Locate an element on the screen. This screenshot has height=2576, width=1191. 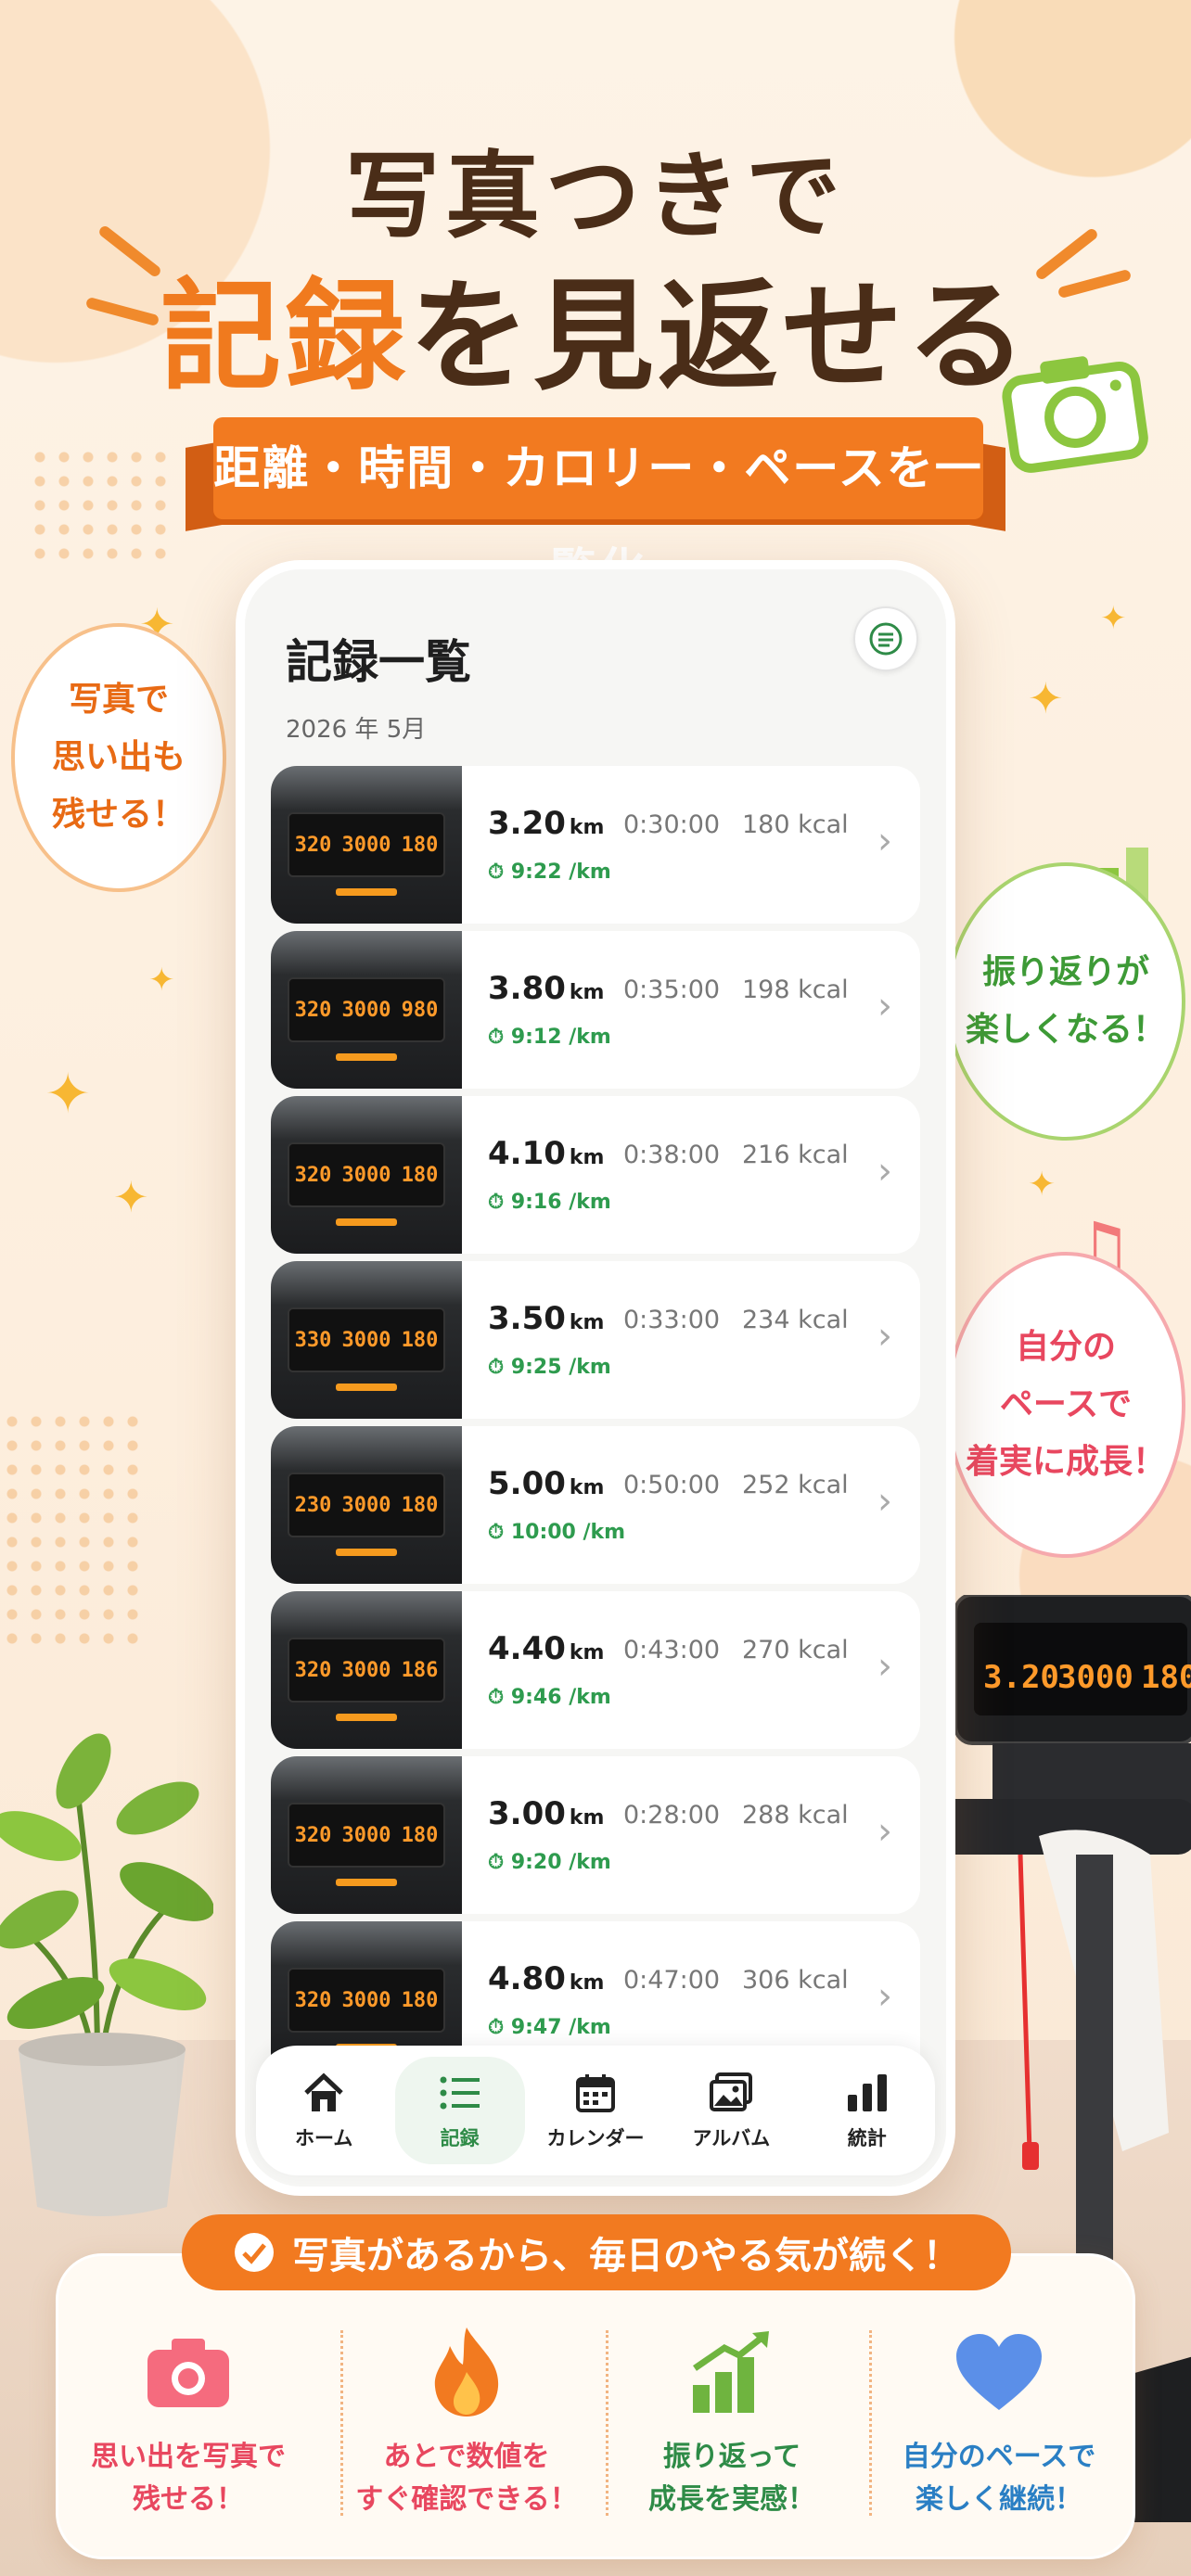
record-time: 0:47:00 is located at coordinates (672, 1981).